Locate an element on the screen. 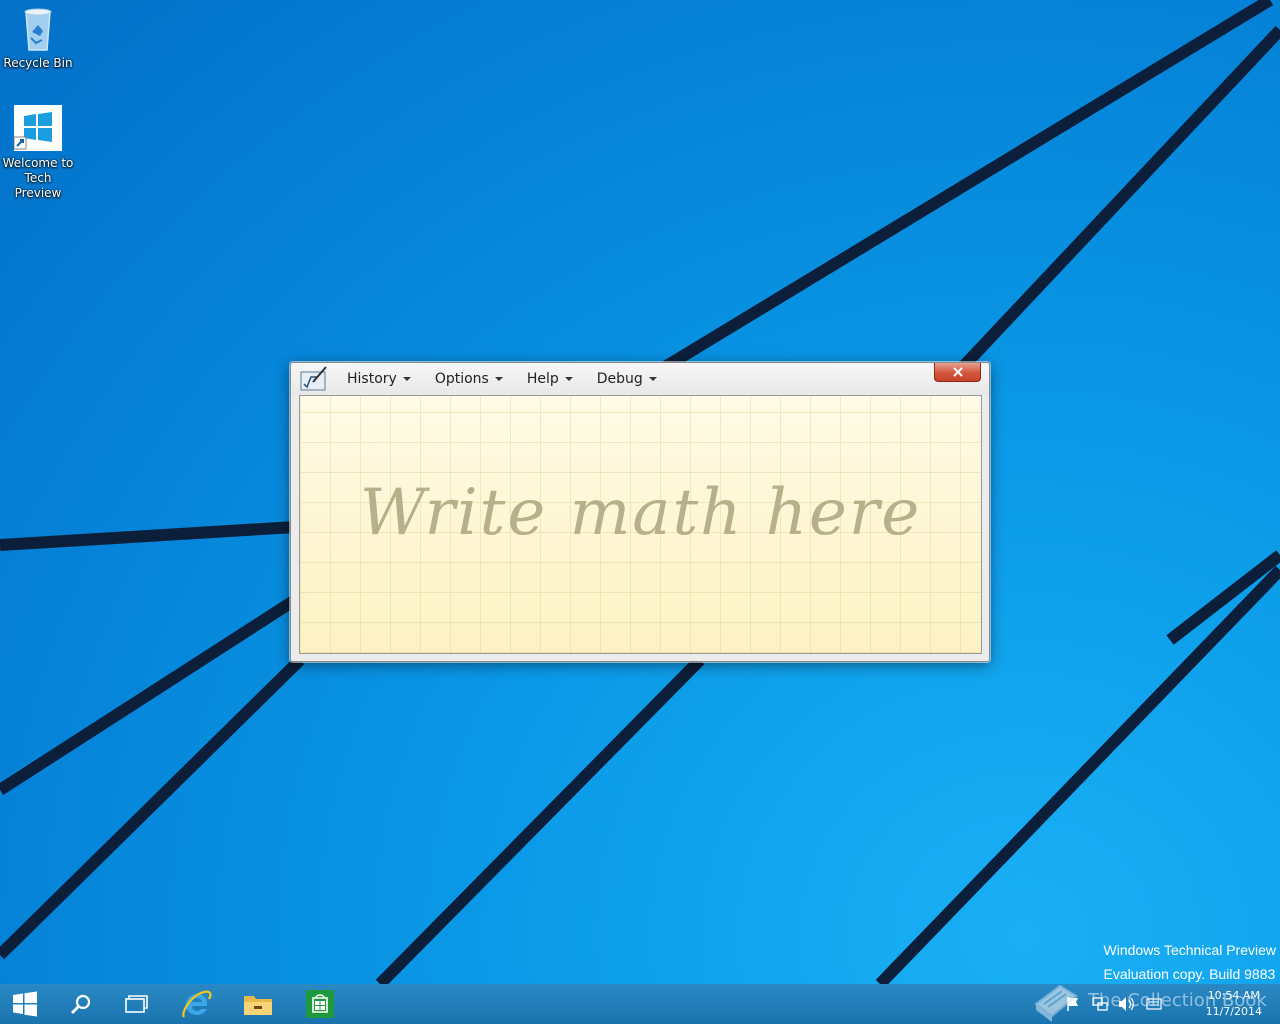 The height and width of the screenshot is (1024, 1280). internet-explorer-button is located at coordinates (197, 1004).